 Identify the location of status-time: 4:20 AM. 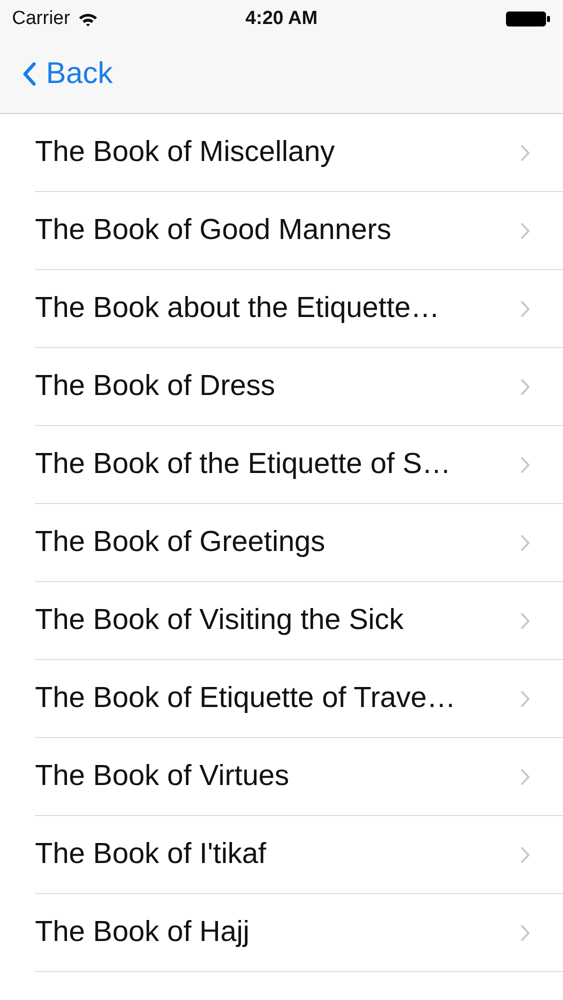
(281, 19).